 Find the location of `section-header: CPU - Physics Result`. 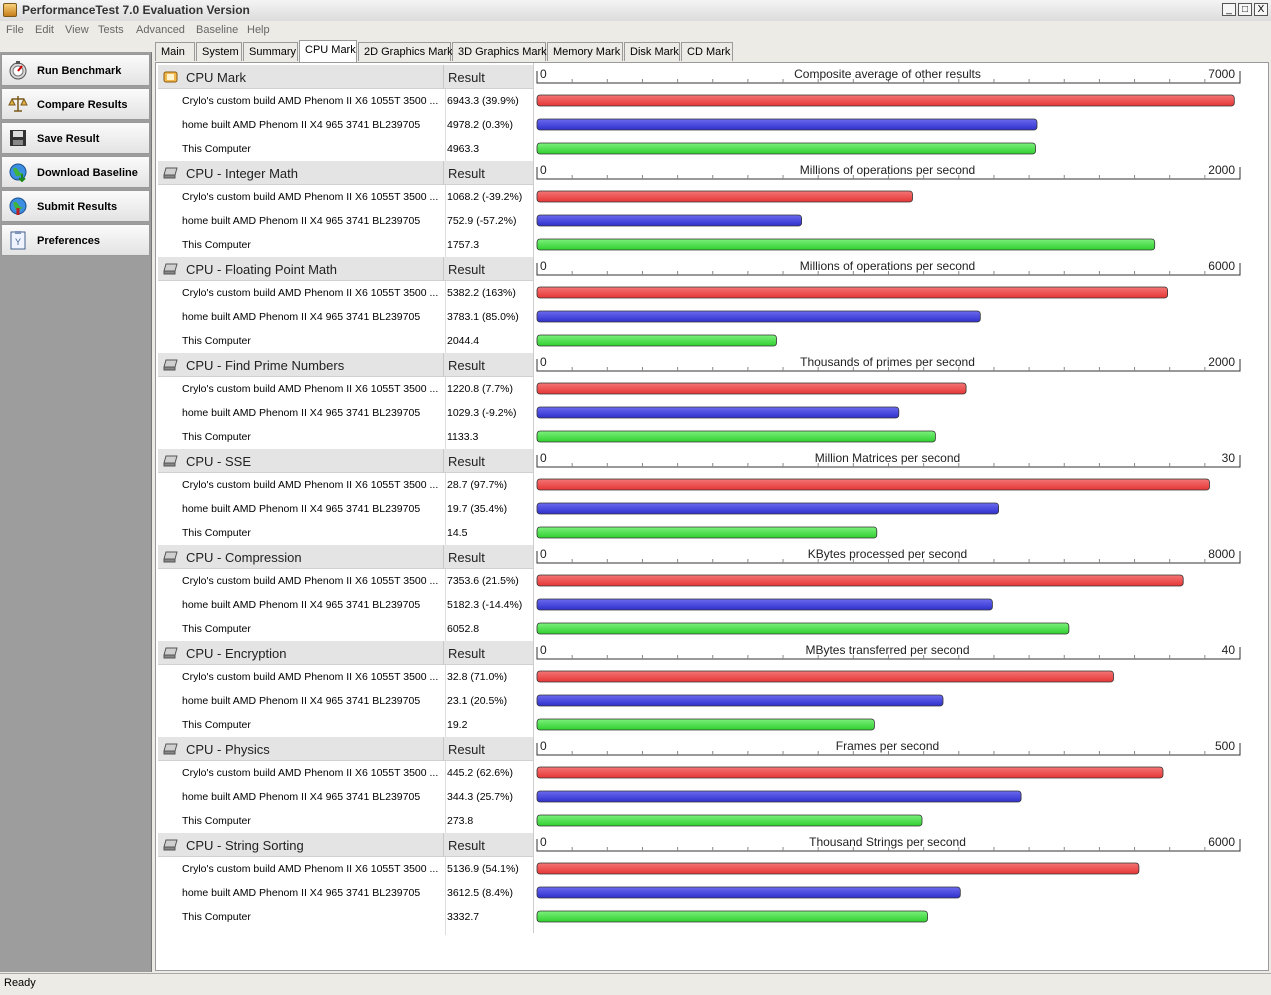

section-header: CPU - Physics Result is located at coordinates (346, 749).